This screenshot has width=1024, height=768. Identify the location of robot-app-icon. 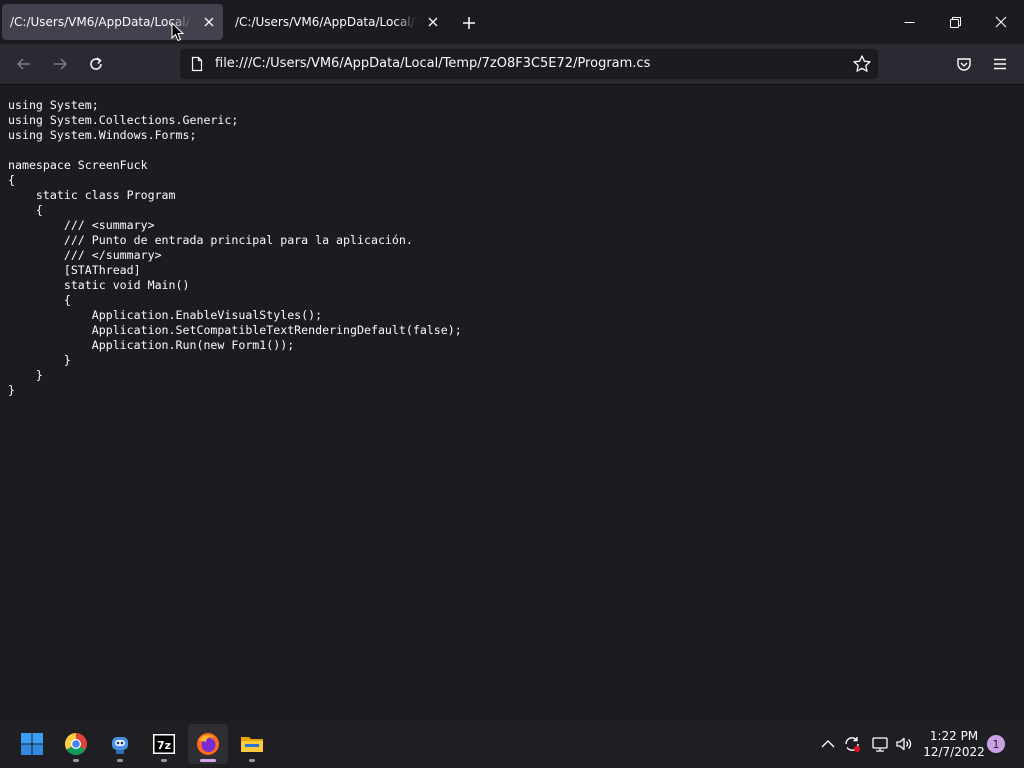
(120, 745).